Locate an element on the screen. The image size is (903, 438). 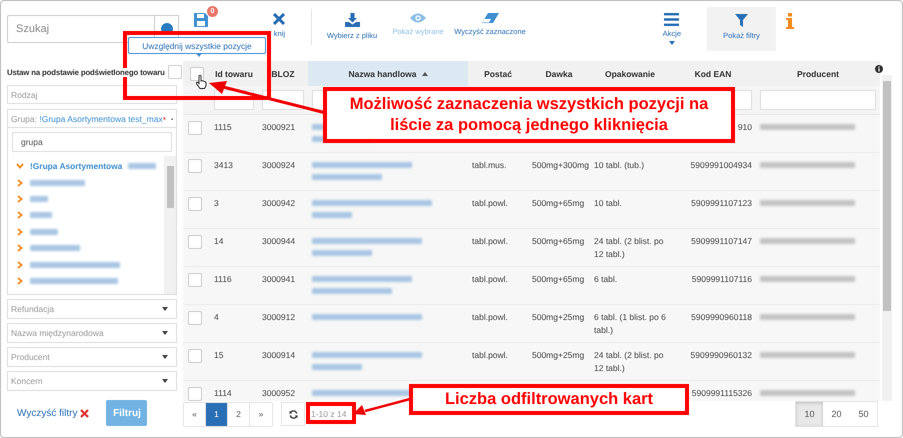
info-icon is located at coordinates (790, 21).